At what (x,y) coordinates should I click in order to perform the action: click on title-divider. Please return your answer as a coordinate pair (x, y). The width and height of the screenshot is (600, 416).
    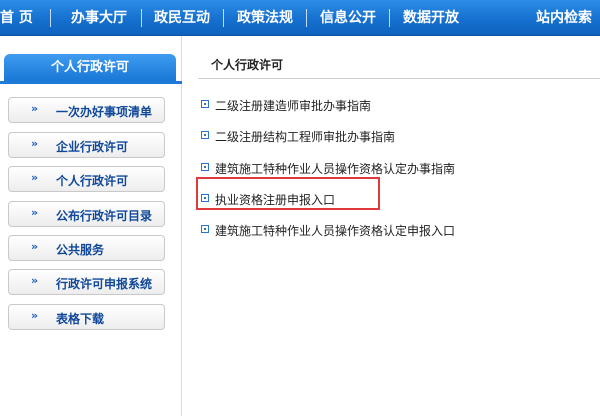
    Looking at the image, I should click on (399, 78).